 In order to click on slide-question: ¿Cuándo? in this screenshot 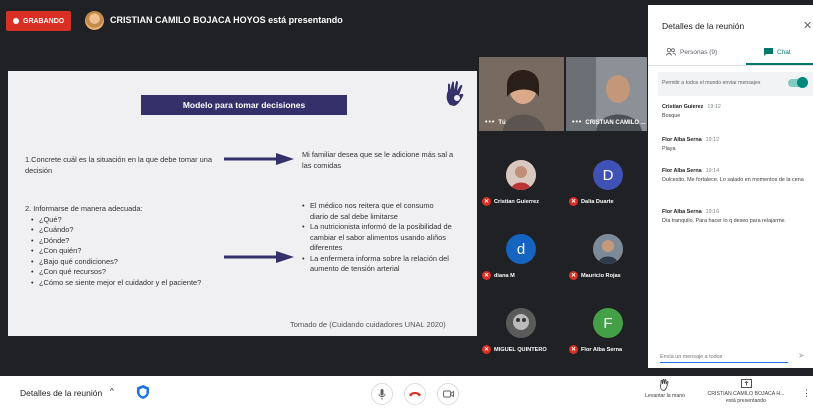, I will do `click(128, 230)`.